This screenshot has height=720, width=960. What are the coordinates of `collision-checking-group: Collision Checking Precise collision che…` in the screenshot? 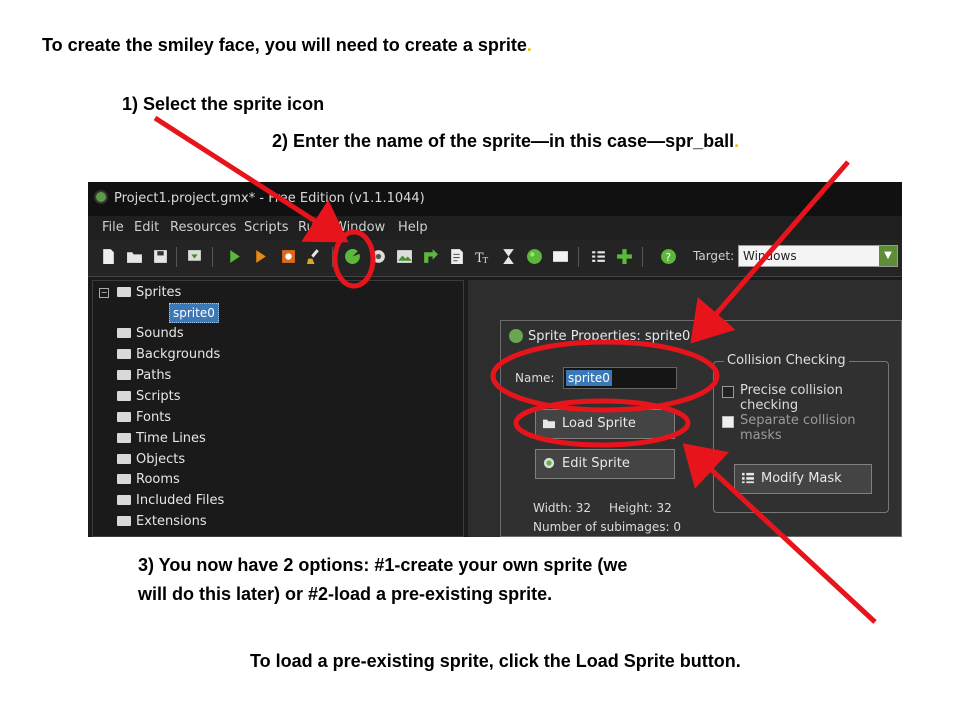 It's located at (801, 433).